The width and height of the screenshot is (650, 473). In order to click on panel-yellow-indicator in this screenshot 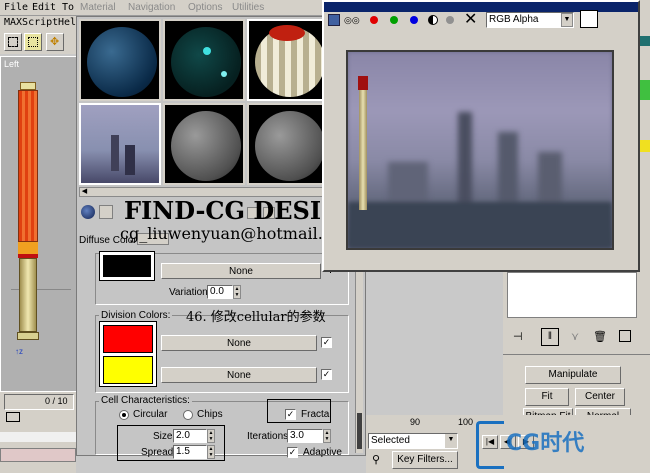, I will do `click(645, 146)`.